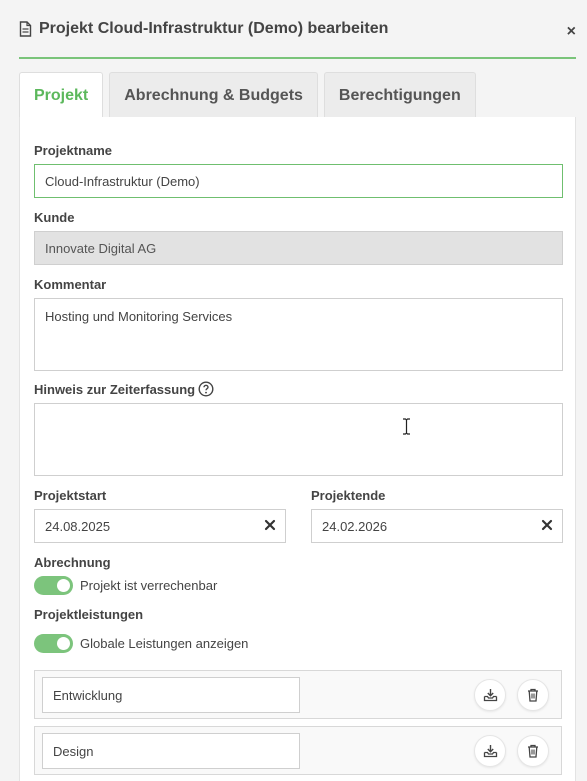 Image resolution: width=587 pixels, height=781 pixels. Describe the element at coordinates (399, 95) in the screenshot. I see `tab-berechtigungen: Berechtigungen` at that location.